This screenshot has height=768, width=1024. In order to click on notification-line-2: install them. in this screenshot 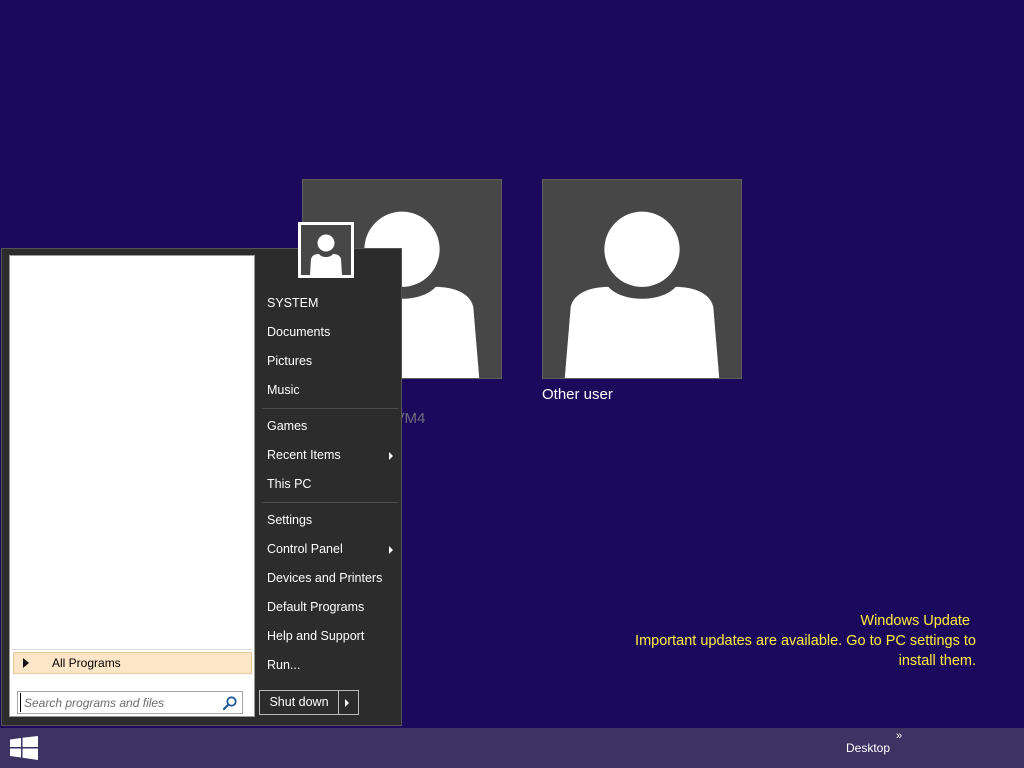, I will do `click(937, 661)`.